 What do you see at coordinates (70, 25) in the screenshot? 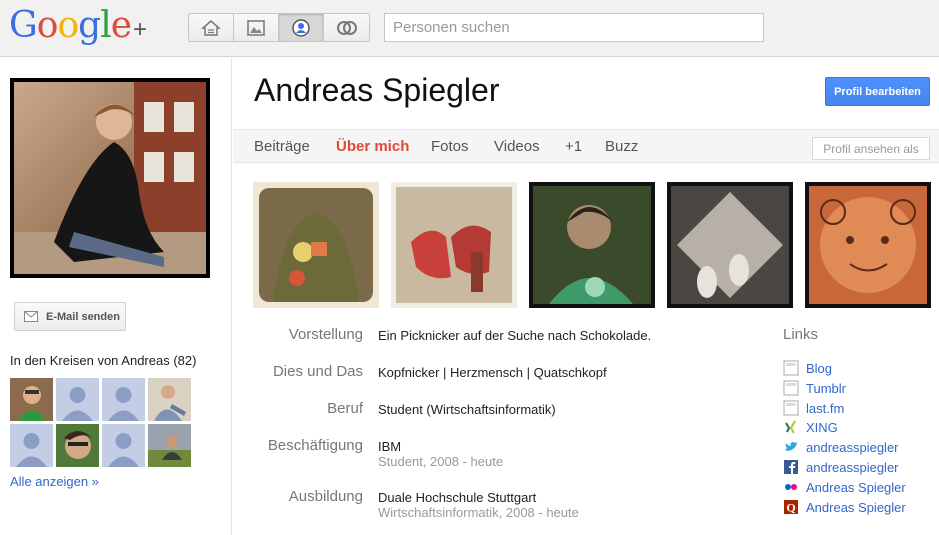
I see `logo-wordmark: Google` at bounding box center [70, 25].